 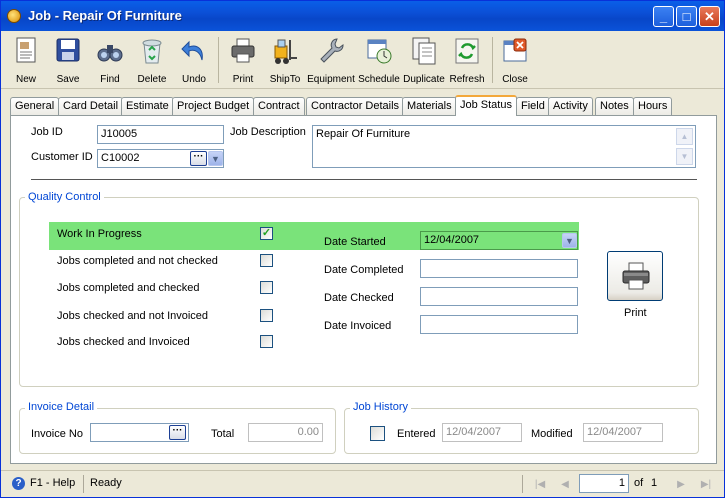 I want to click on app-icon, so click(x=14, y=16).